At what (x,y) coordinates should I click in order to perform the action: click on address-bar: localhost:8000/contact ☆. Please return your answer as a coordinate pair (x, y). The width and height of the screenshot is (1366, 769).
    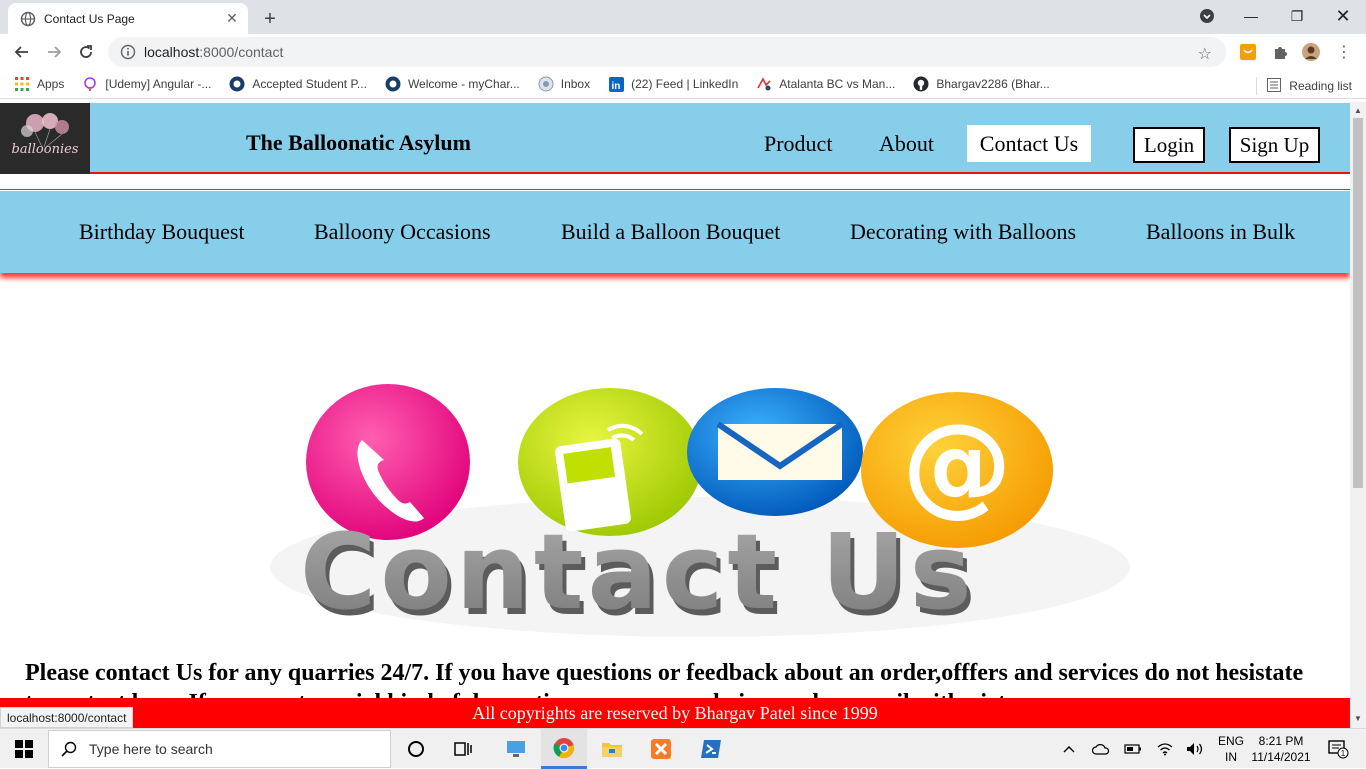
    Looking at the image, I should click on (667, 52).